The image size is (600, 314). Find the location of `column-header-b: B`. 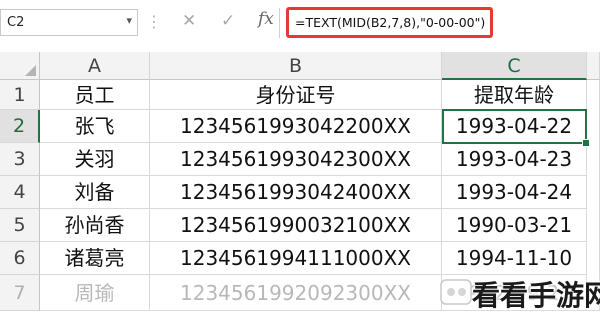

column-header-b: B is located at coordinates (296, 66).